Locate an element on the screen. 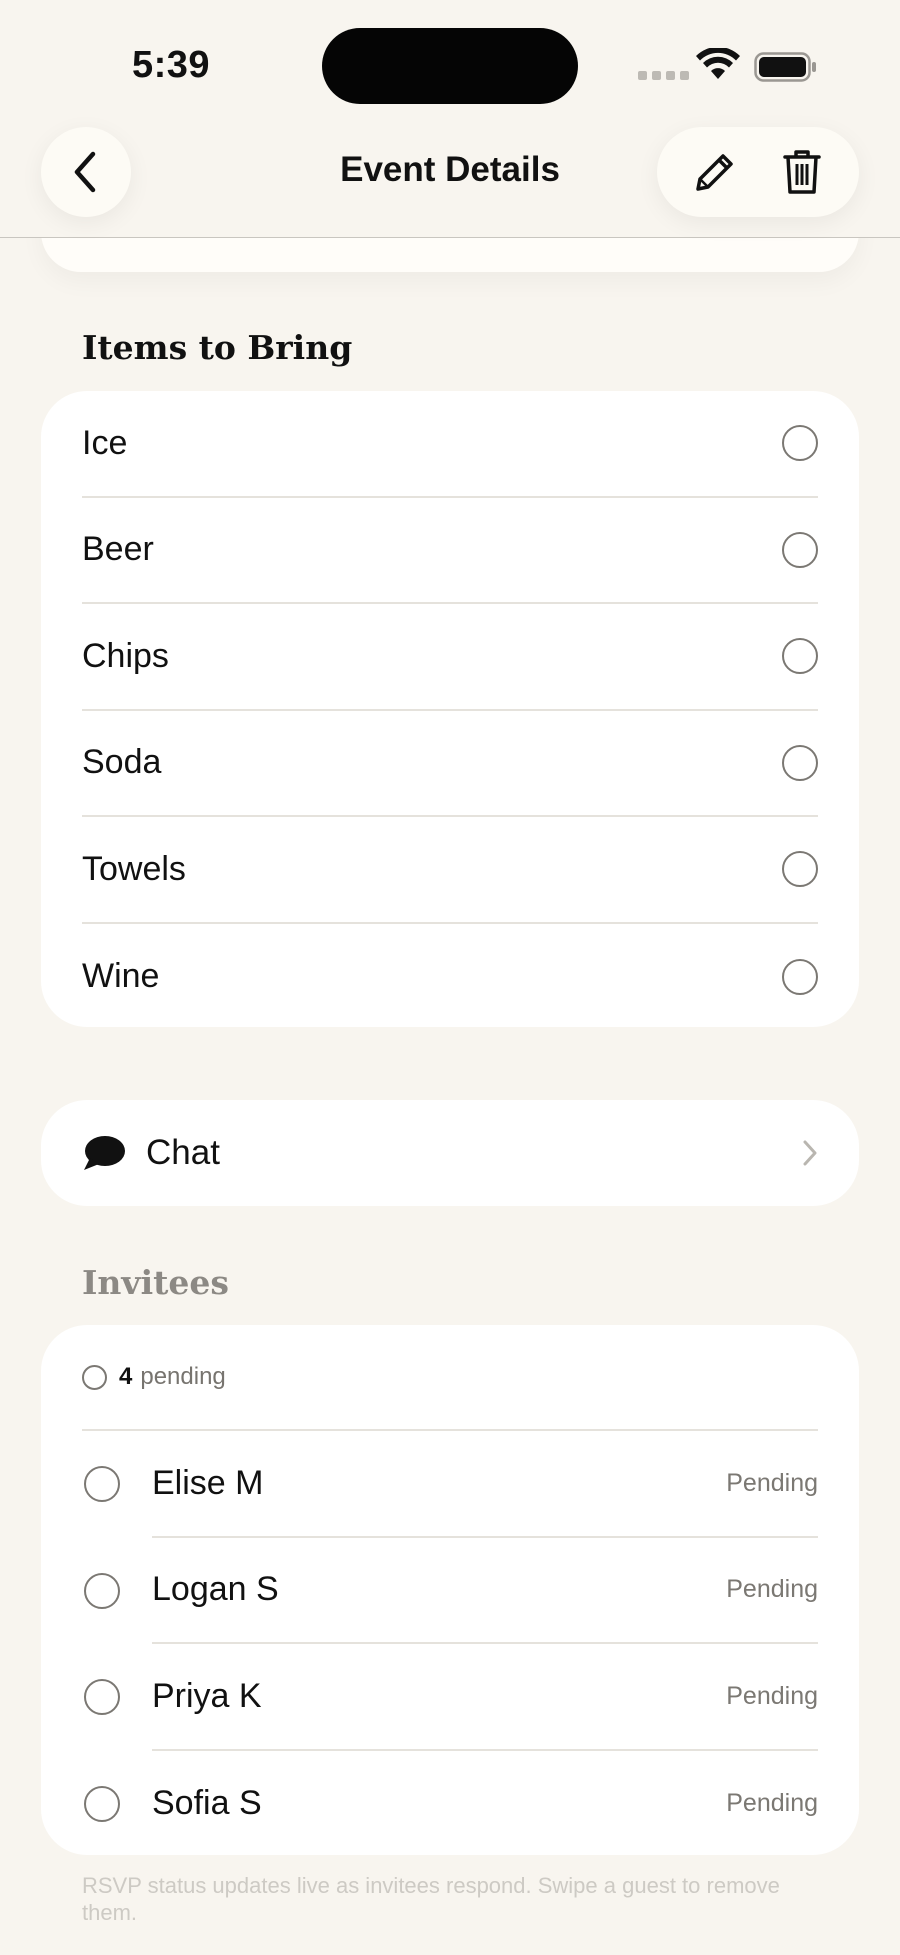 The image size is (900, 1955). pending-label: pending is located at coordinates (183, 1376).